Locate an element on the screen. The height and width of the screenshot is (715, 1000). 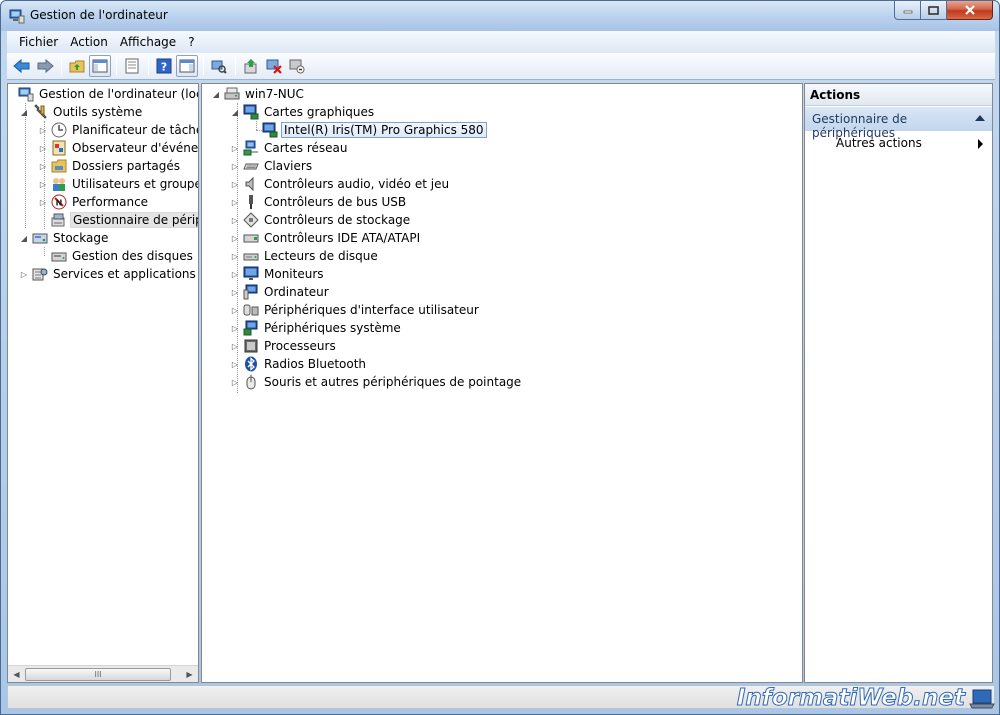
minimize-button is located at coordinates (907, 10).